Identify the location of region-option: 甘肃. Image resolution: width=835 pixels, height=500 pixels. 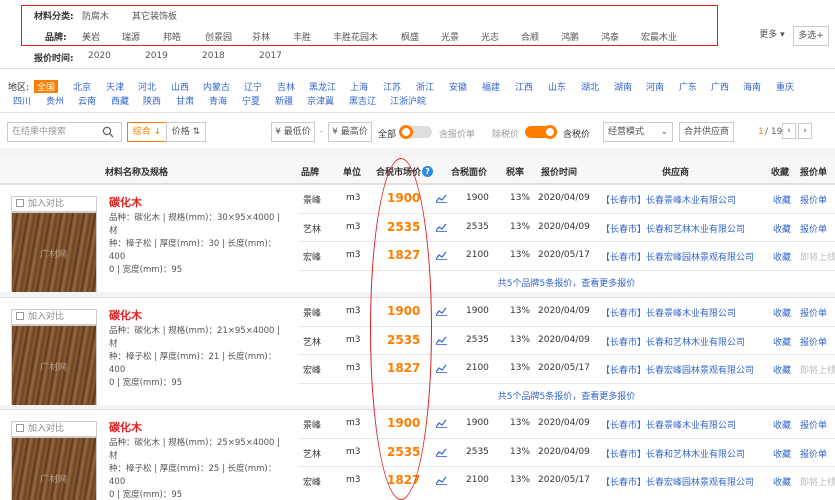
(185, 100).